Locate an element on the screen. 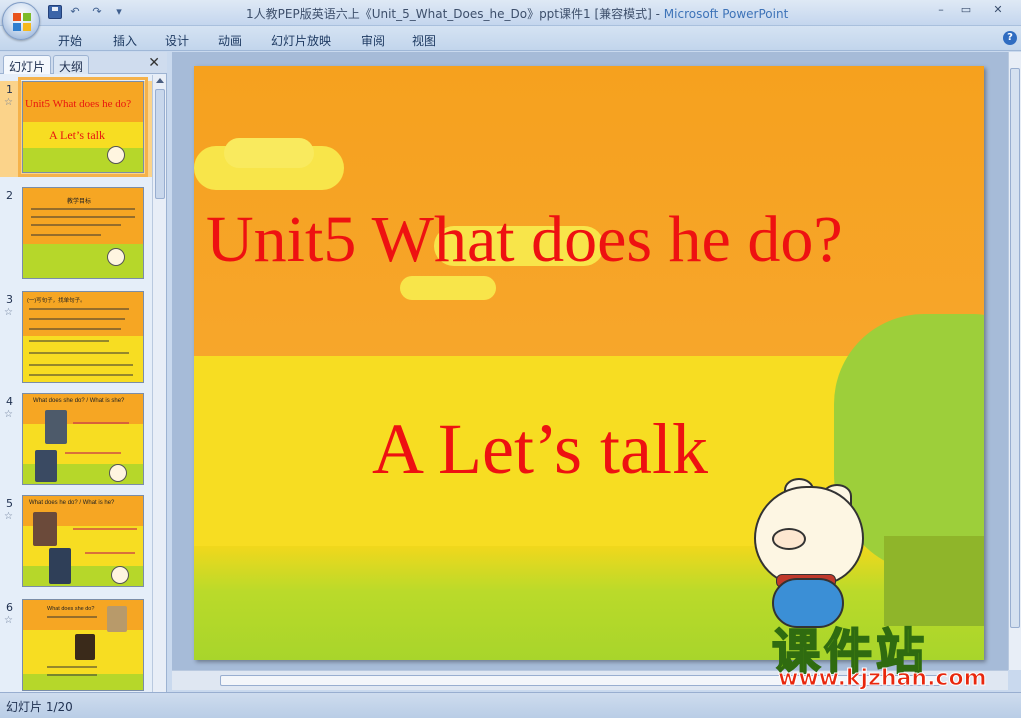 The height and width of the screenshot is (718, 1021). office-button is located at coordinates (21, 21).